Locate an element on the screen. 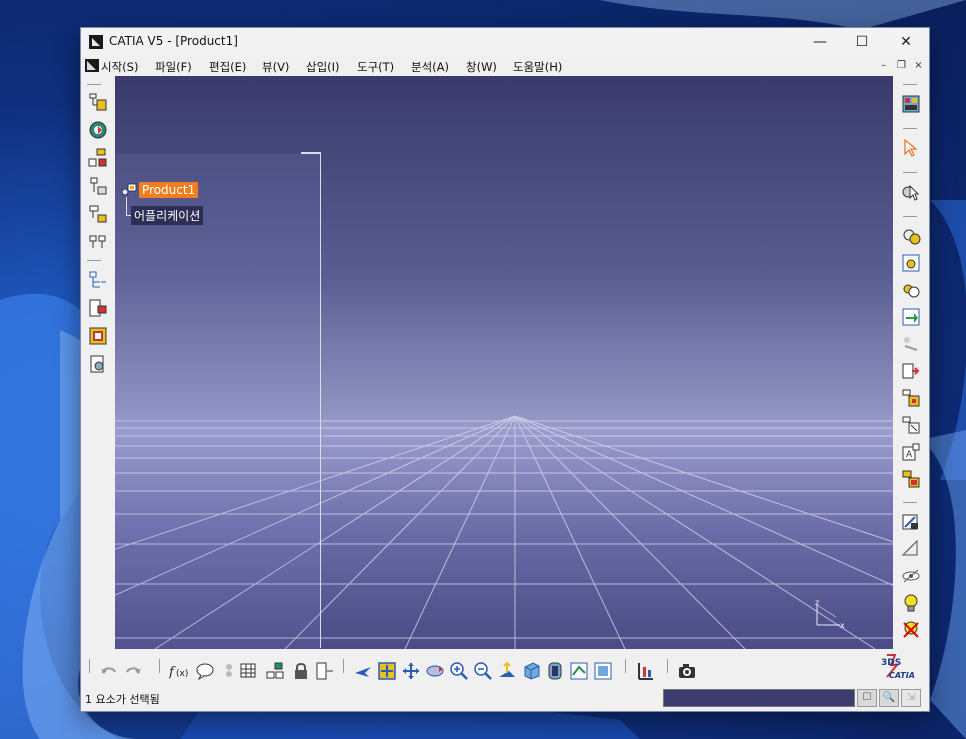  shading-icon is located at coordinates (555, 671).